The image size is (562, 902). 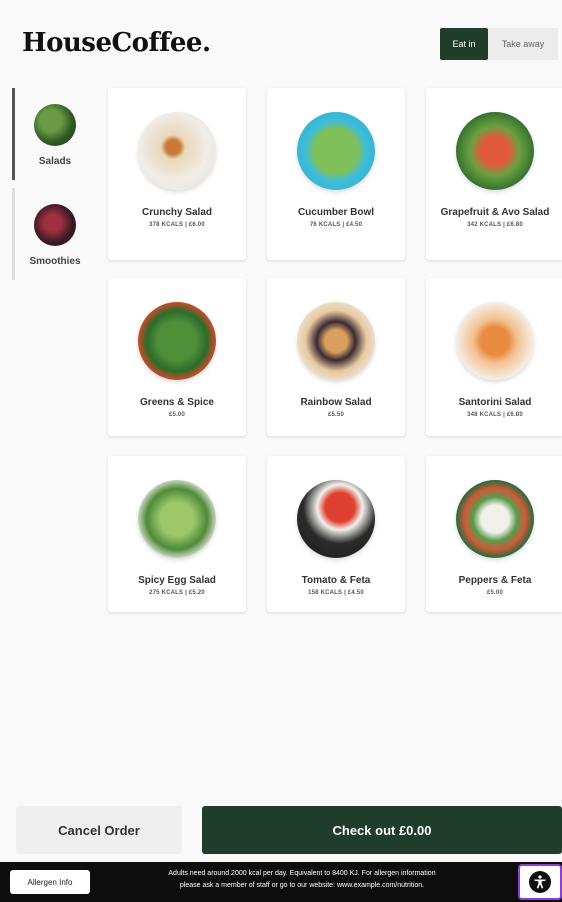 I want to click on product-card: Peppers & Feta £5.00, so click(x=494, y=534).